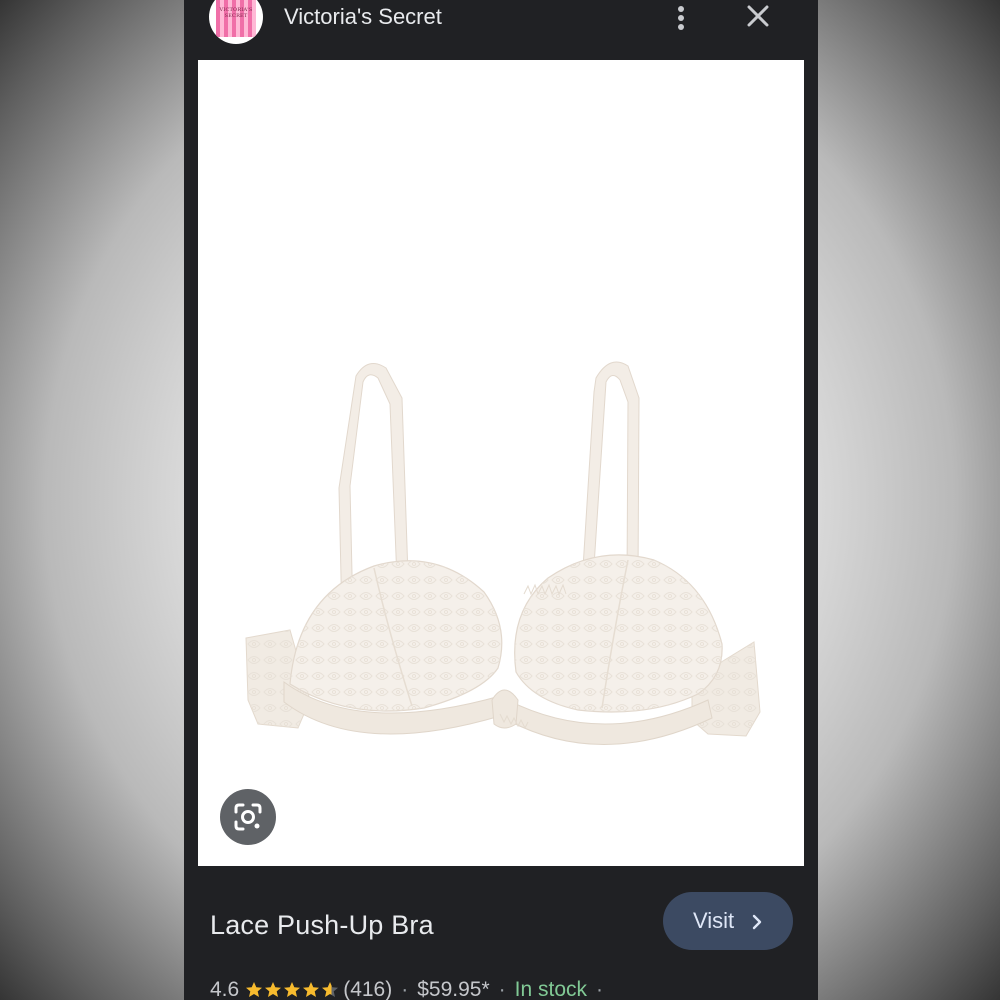 This screenshot has width=1000, height=1000. Describe the element at coordinates (453, 989) in the screenshot. I see `price: $59.95*` at that location.